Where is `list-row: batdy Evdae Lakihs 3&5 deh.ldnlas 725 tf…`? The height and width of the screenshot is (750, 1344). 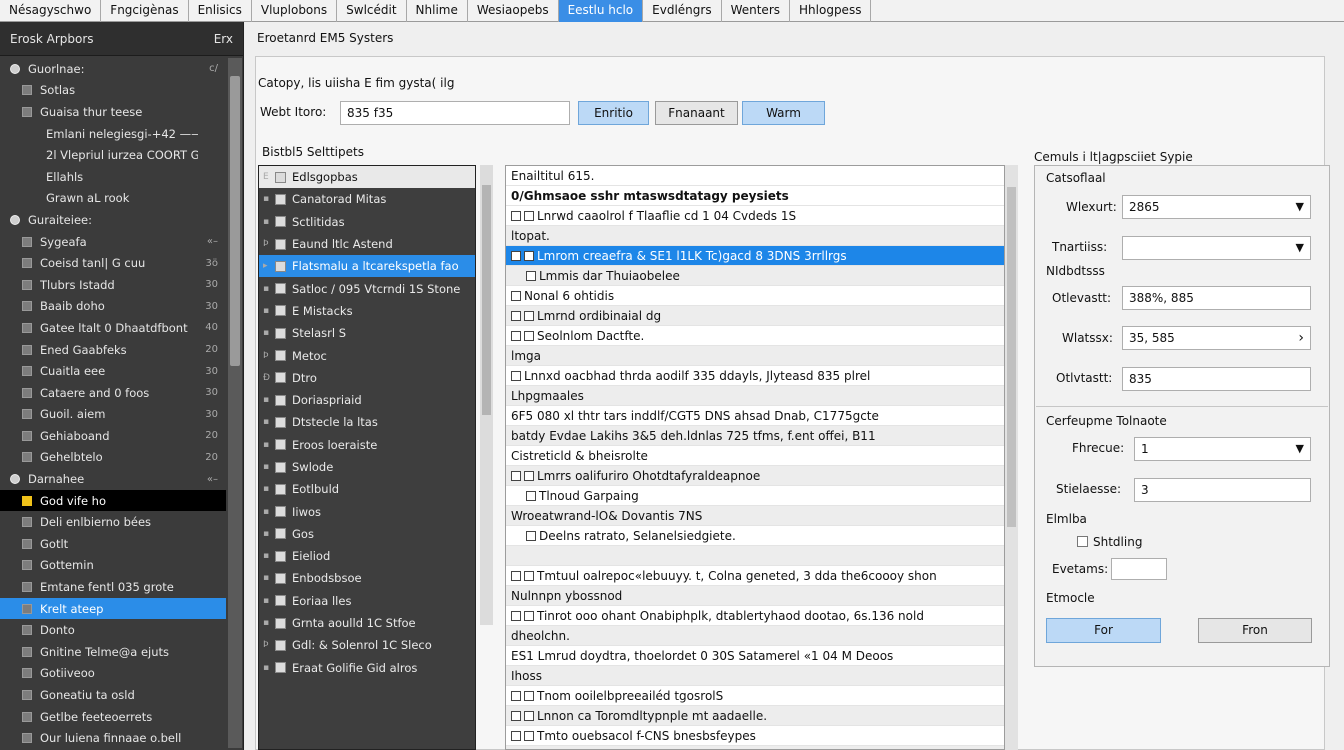 list-row: batdy Evdae Lakihs 3&5 deh.ldnlas 725 tf… is located at coordinates (755, 436).